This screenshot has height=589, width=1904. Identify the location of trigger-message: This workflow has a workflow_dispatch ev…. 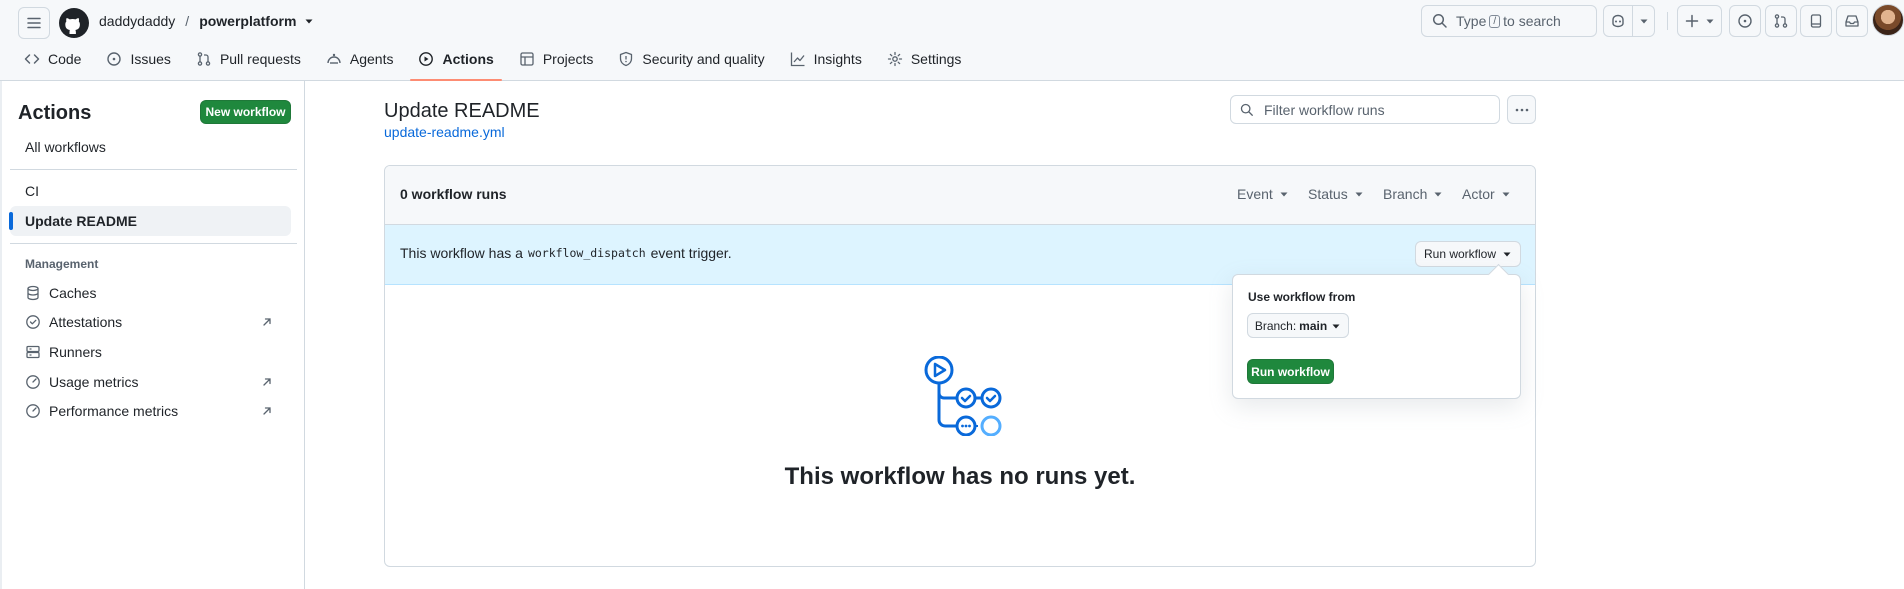
(566, 253).